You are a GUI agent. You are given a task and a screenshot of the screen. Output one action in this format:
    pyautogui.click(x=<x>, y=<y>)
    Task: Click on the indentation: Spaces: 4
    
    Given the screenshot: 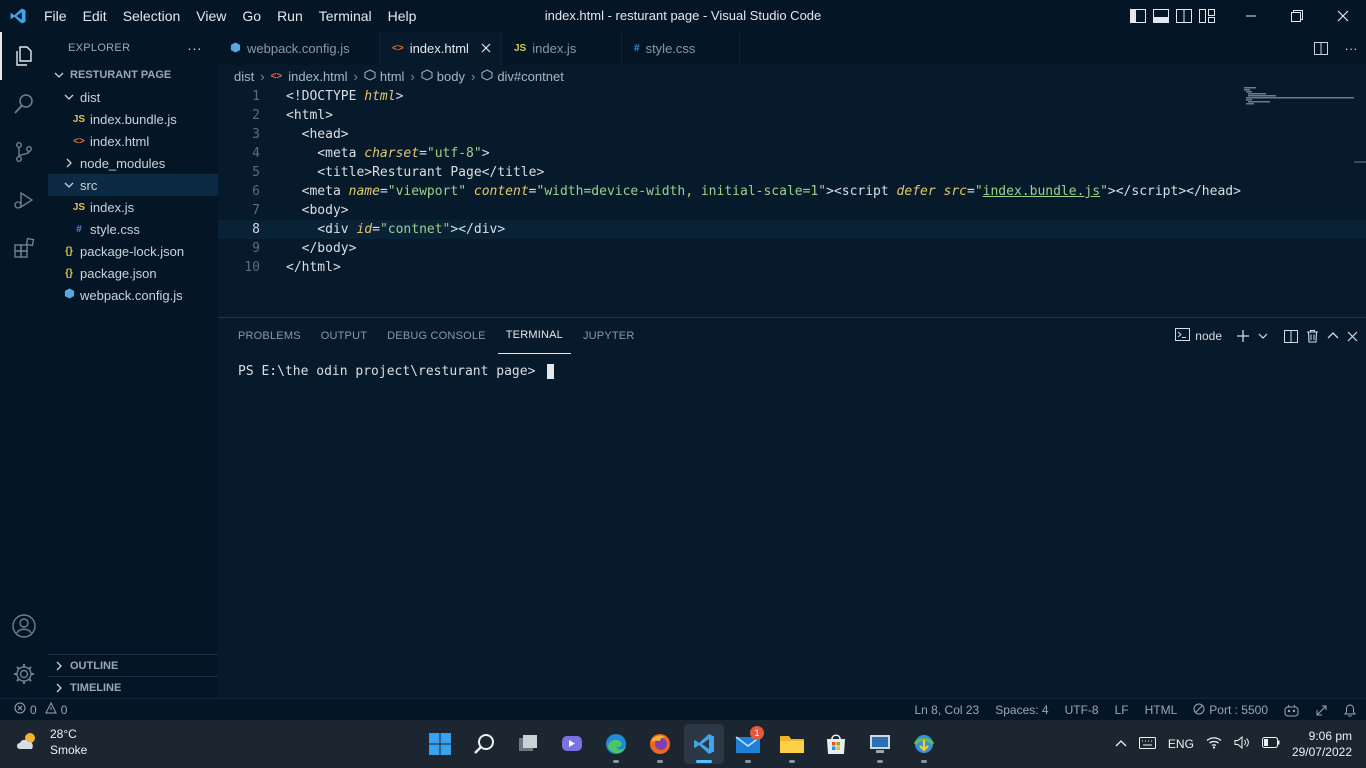 What is the action you would take?
    pyautogui.click(x=1021, y=710)
    